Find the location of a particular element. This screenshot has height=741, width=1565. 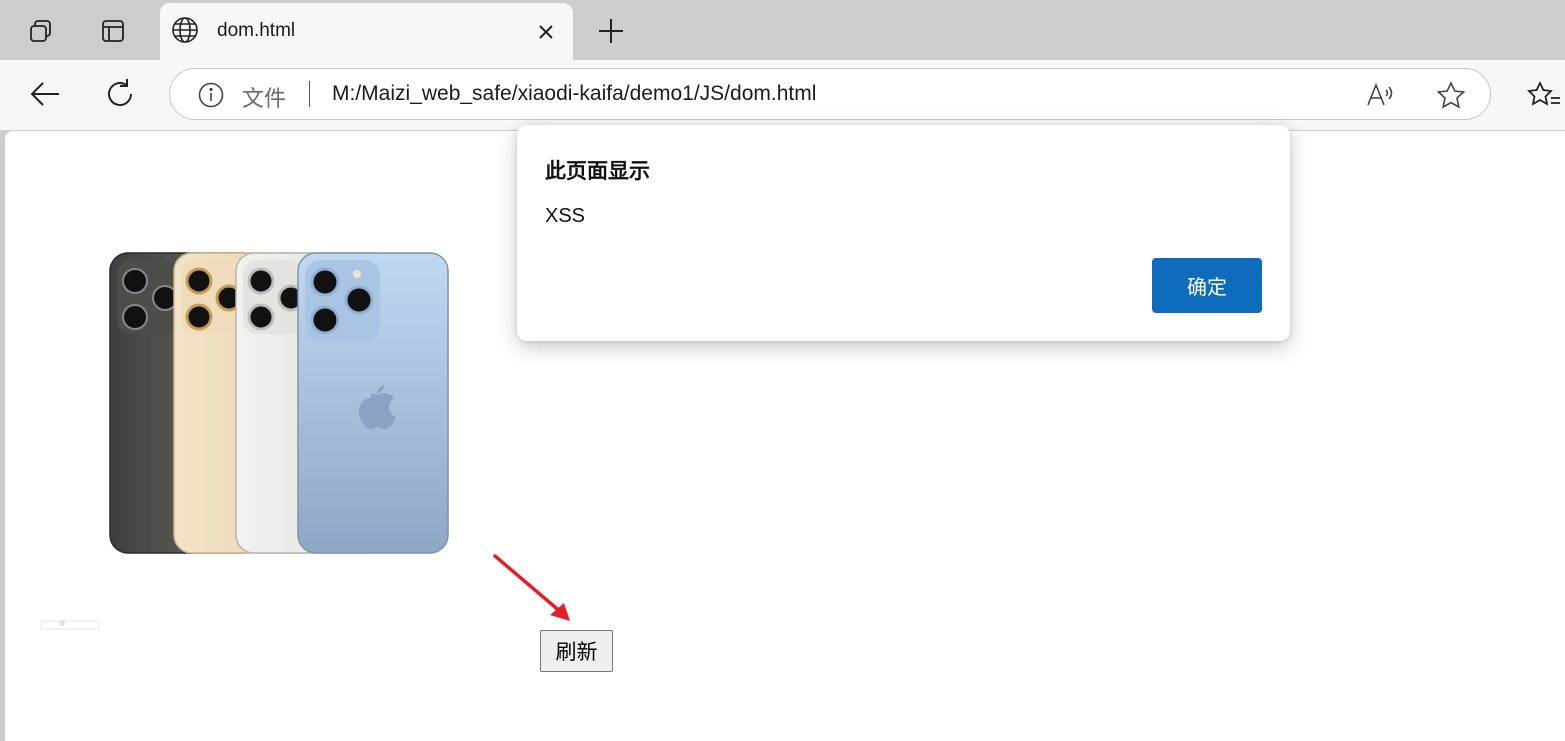

active-tab: dom.html is located at coordinates (366, 32).